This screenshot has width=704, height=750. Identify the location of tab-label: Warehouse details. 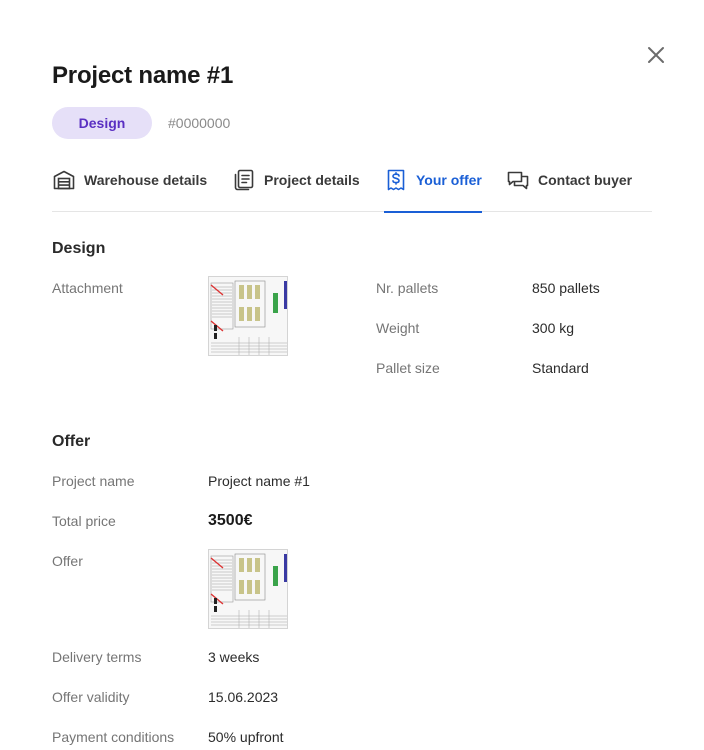
(146, 180).